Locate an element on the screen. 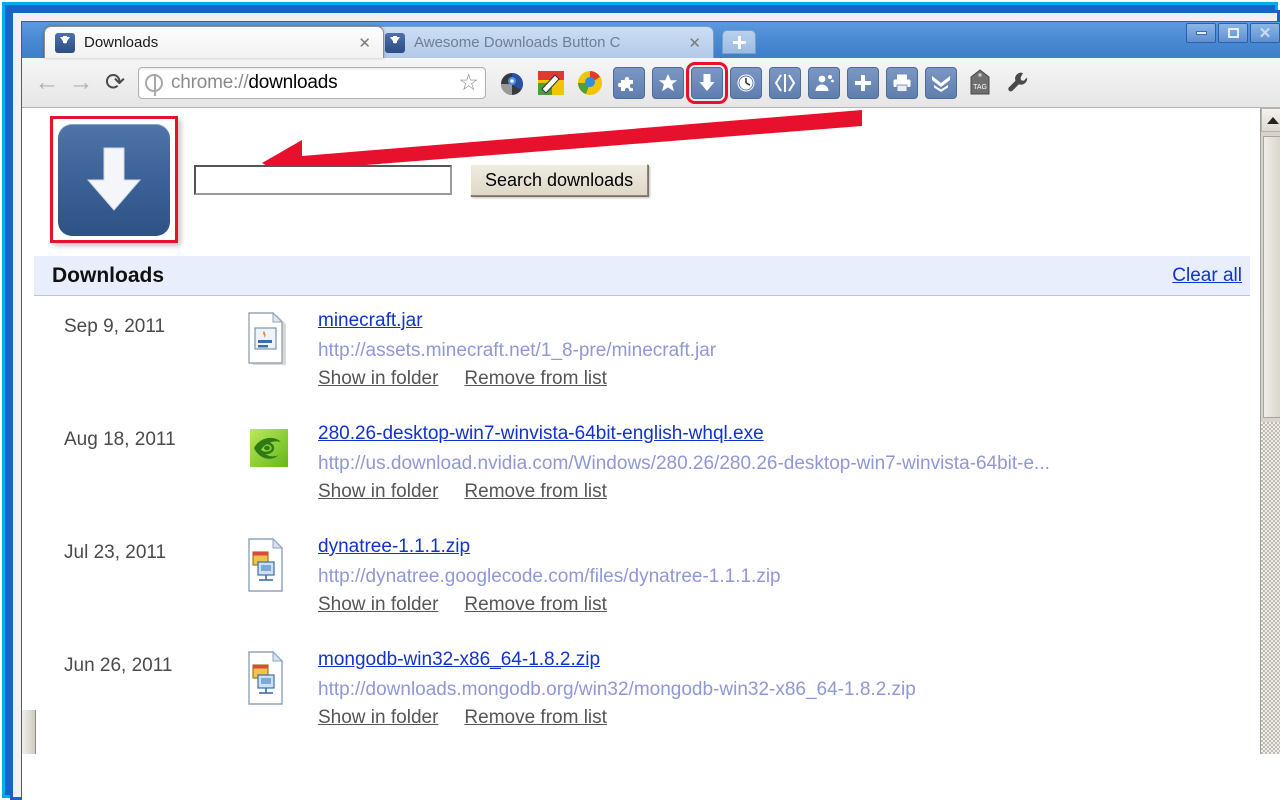 This screenshot has height=800, width=1280. maximize-icon is located at coordinates (1233, 33).